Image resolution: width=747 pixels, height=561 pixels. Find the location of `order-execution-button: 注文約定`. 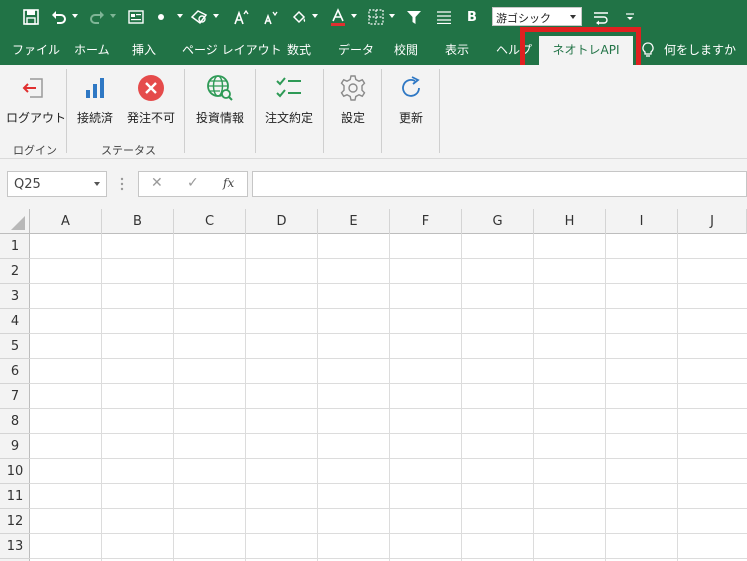

order-execution-button: 注文約定 is located at coordinates (289, 103).